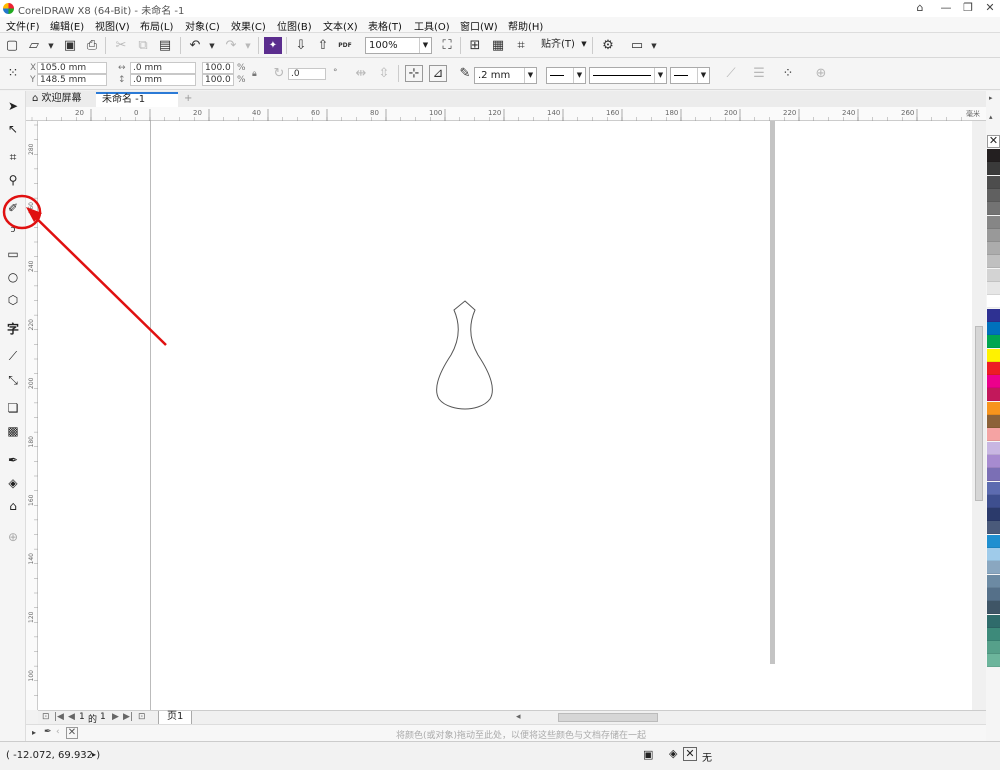 This screenshot has width=1000, height=770. What do you see at coordinates (112, 25) in the screenshot?
I see `menu-view: 视图(V)` at bounding box center [112, 25].